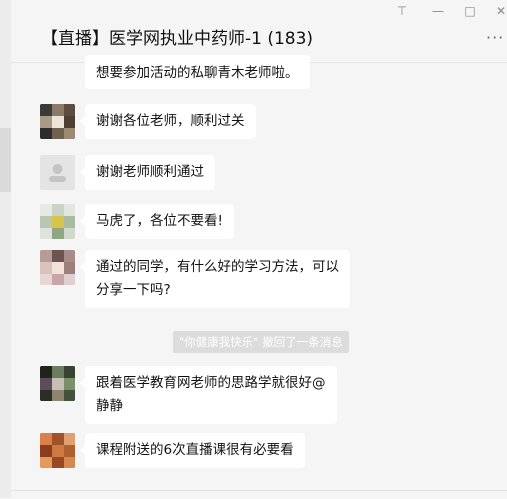 This screenshot has width=507, height=499. I want to click on message-bubble: 马虎了，各位不要看!, so click(157, 221).